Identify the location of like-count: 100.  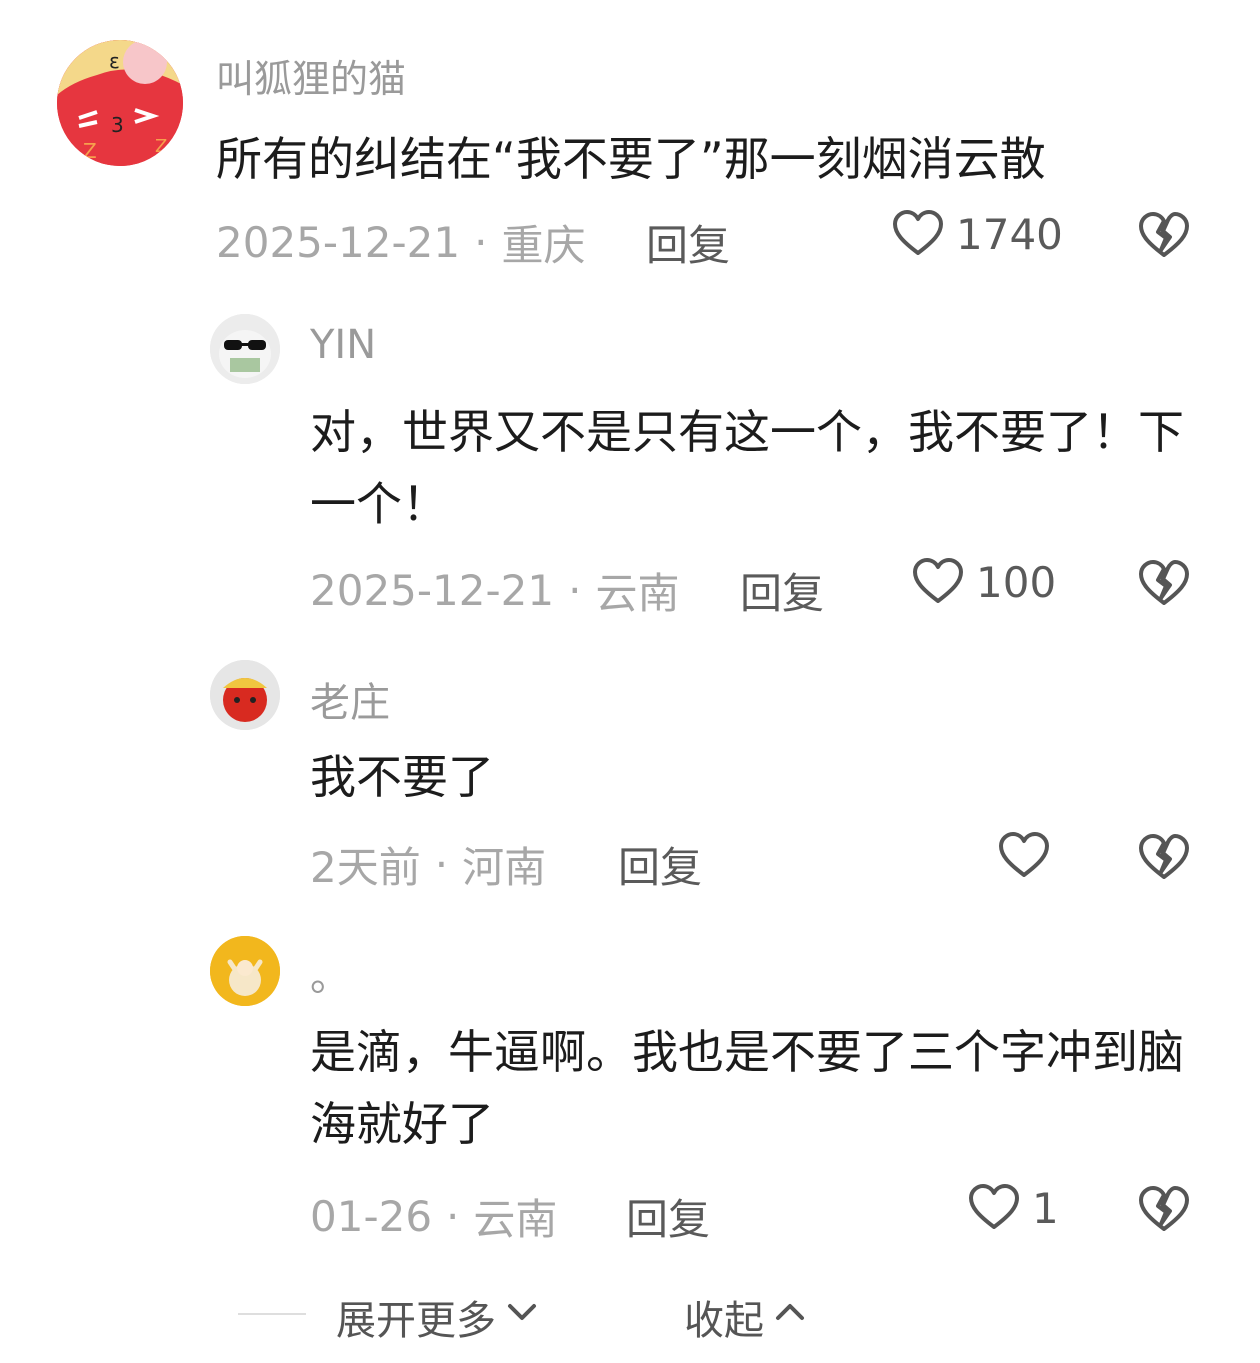
(1016, 582).